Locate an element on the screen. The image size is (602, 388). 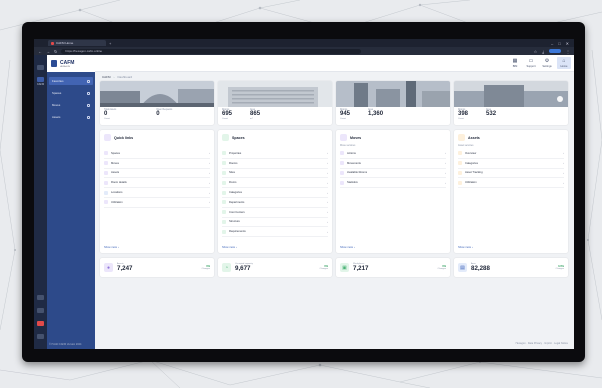
close-icon: ✕ is located at coordinates (567, 43).